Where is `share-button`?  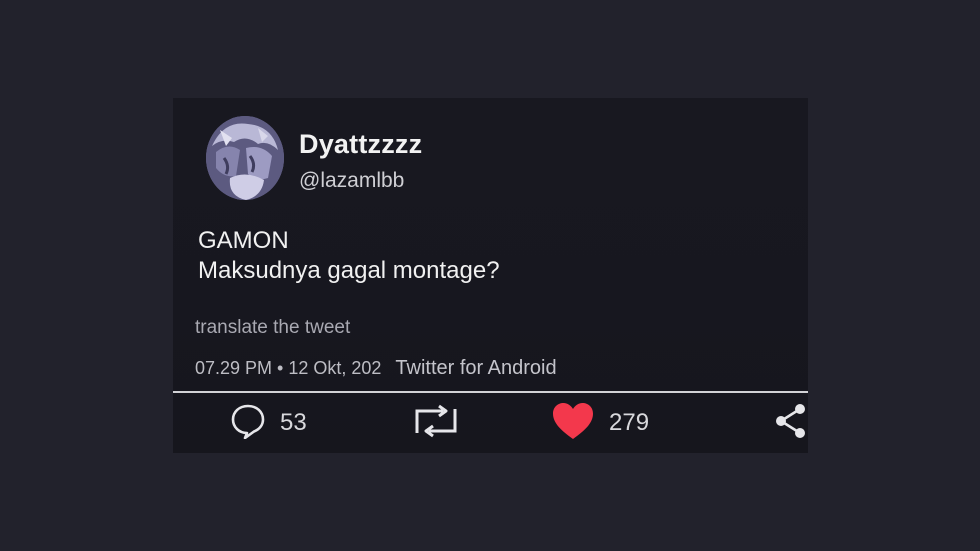 share-button is located at coordinates (790, 423).